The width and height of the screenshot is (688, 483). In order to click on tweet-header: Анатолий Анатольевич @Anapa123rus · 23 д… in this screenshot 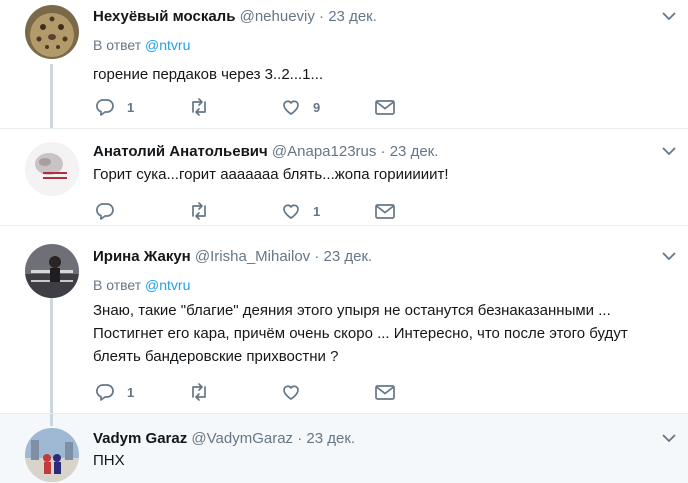, I will do `click(265, 151)`.